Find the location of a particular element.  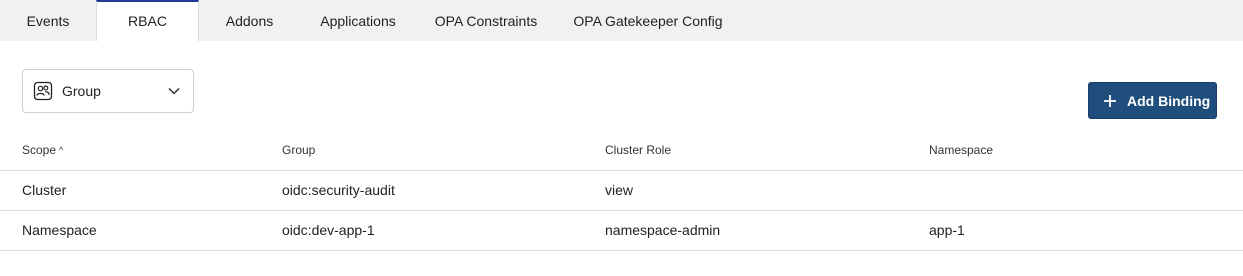

tab-label: OPA Constraints is located at coordinates (486, 20).